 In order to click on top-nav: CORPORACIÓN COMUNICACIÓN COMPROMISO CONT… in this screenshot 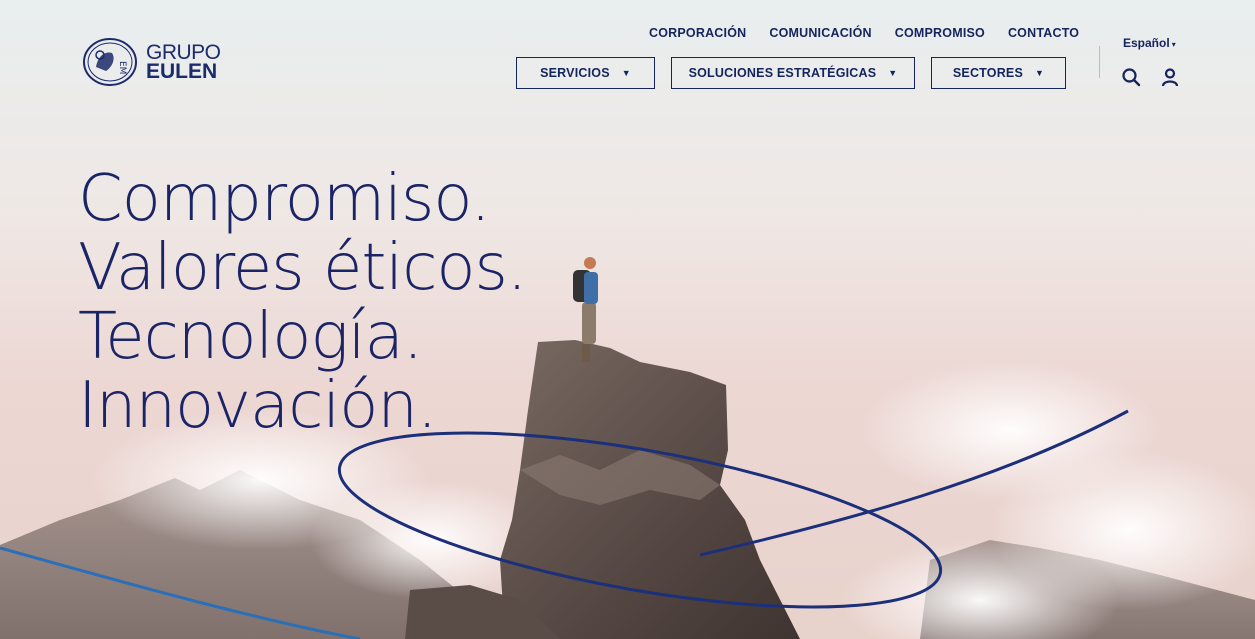, I will do `click(871, 33)`.